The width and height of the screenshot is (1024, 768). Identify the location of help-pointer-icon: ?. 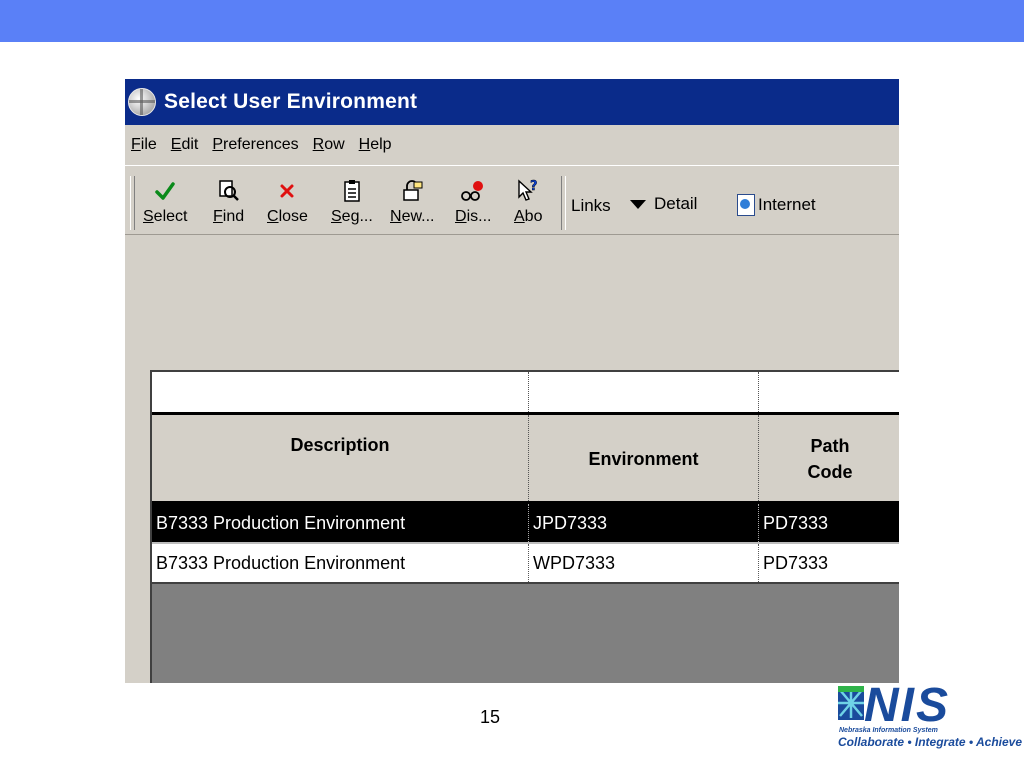
(528, 191).